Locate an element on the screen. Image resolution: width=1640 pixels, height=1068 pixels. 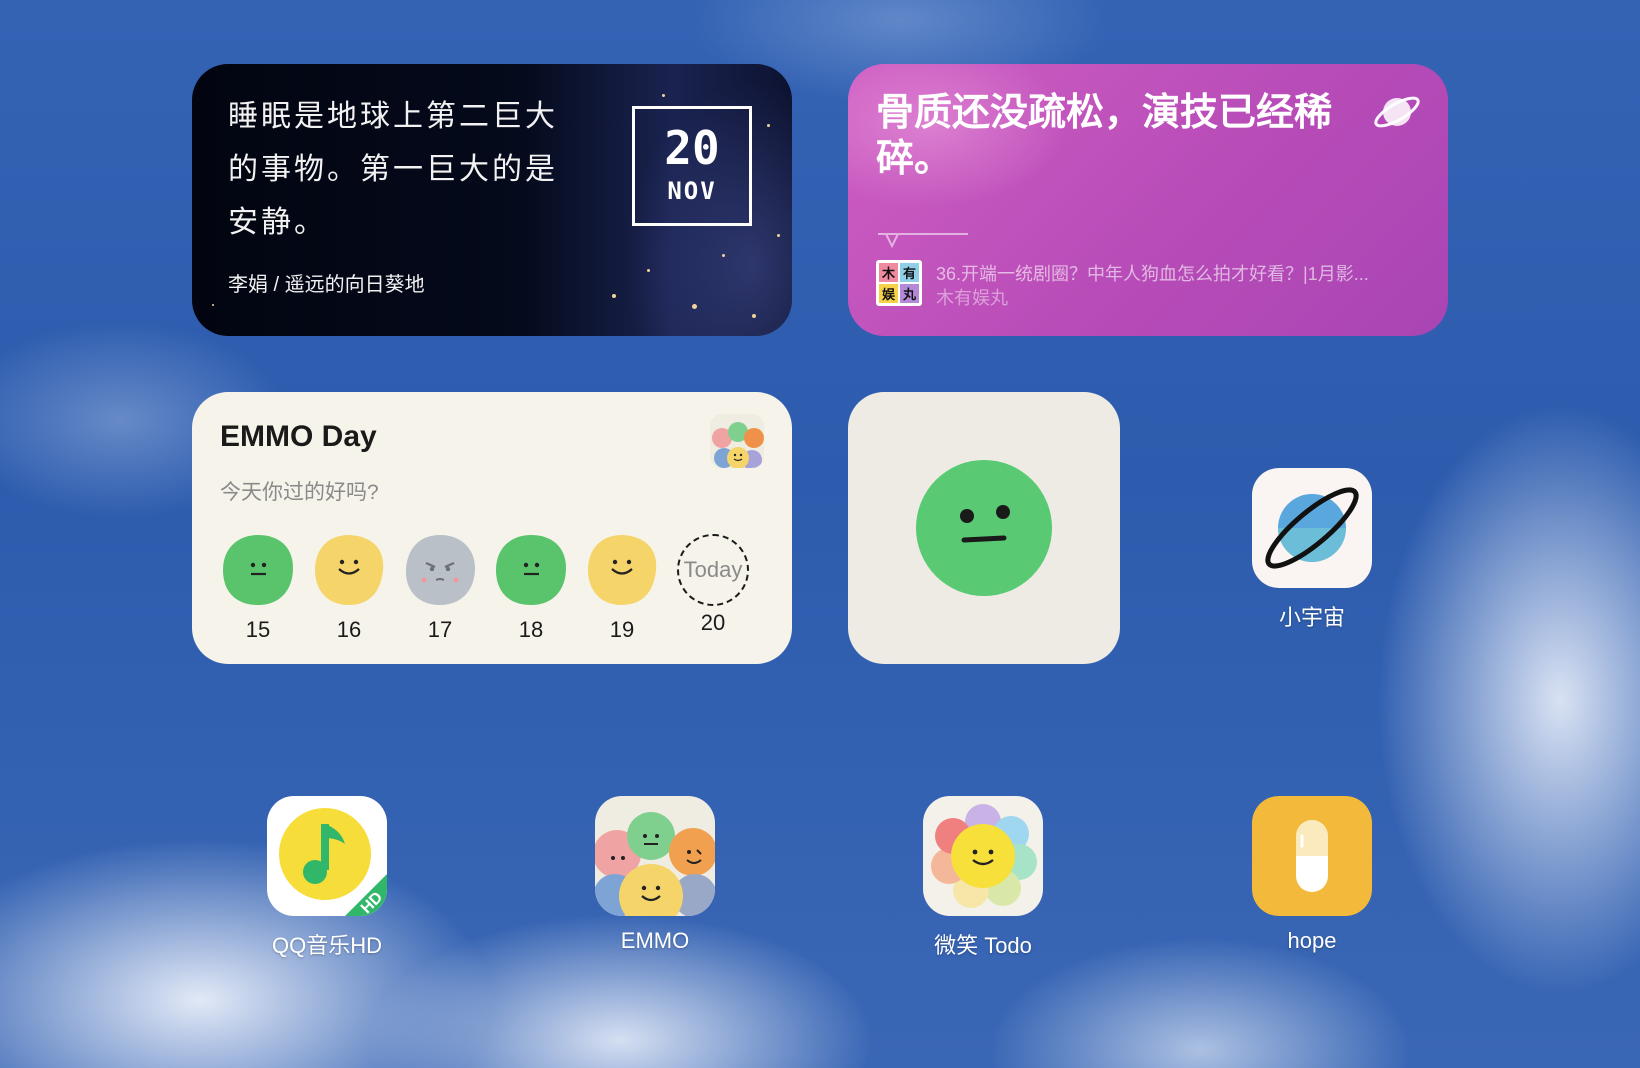
date-month: NOV is located at coordinates (692, 191).